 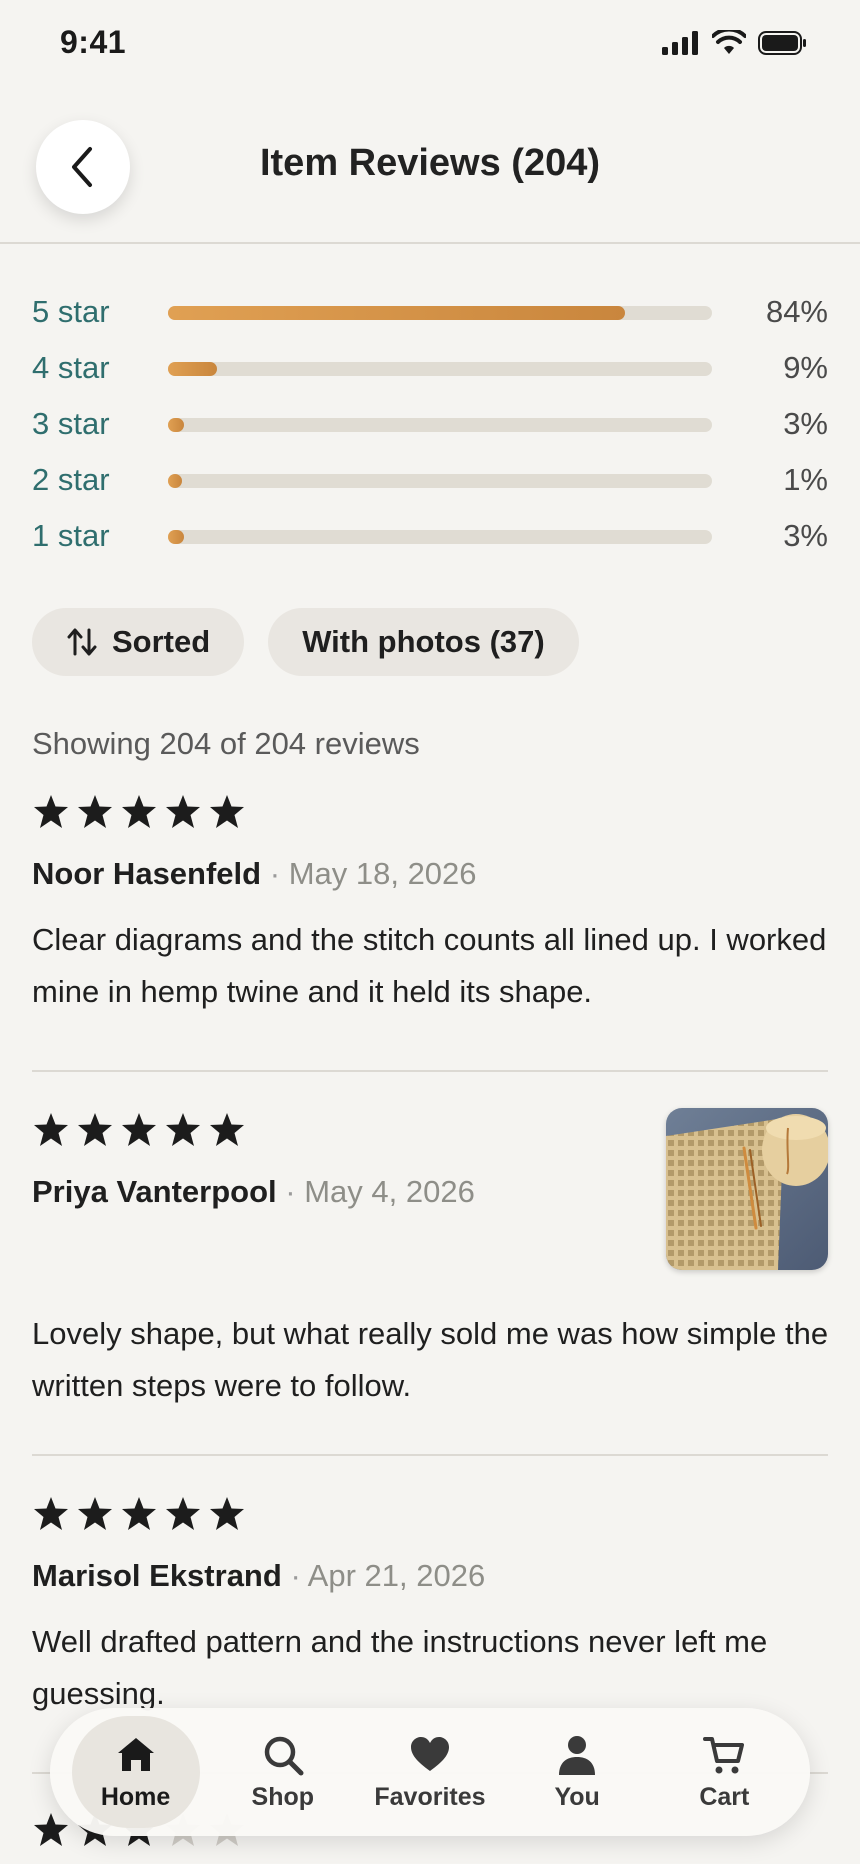 I want to click on rating-row-4: 4 star 9%, so click(x=430, y=374).